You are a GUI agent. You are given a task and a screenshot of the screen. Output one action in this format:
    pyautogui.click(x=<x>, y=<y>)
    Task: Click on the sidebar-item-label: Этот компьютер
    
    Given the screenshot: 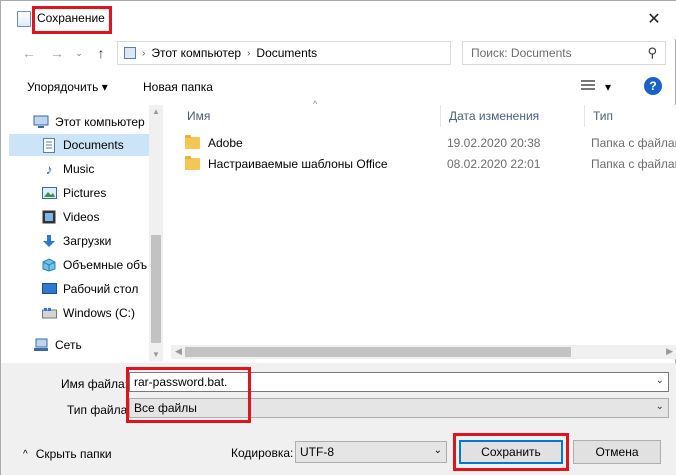 What is the action you would take?
    pyautogui.click(x=100, y=122)
    